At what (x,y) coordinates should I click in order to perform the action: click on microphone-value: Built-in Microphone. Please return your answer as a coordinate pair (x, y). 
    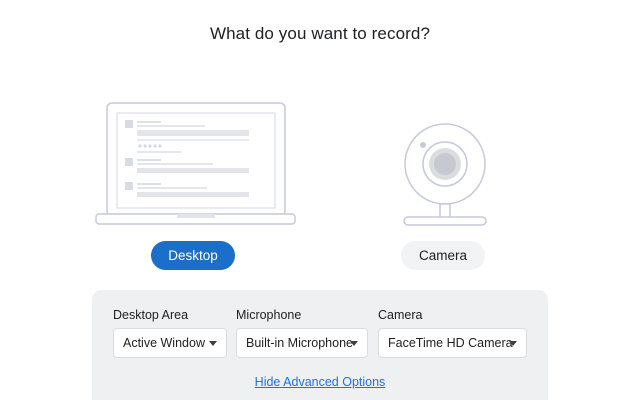
    Looking at the image, I should click on (299, 343).